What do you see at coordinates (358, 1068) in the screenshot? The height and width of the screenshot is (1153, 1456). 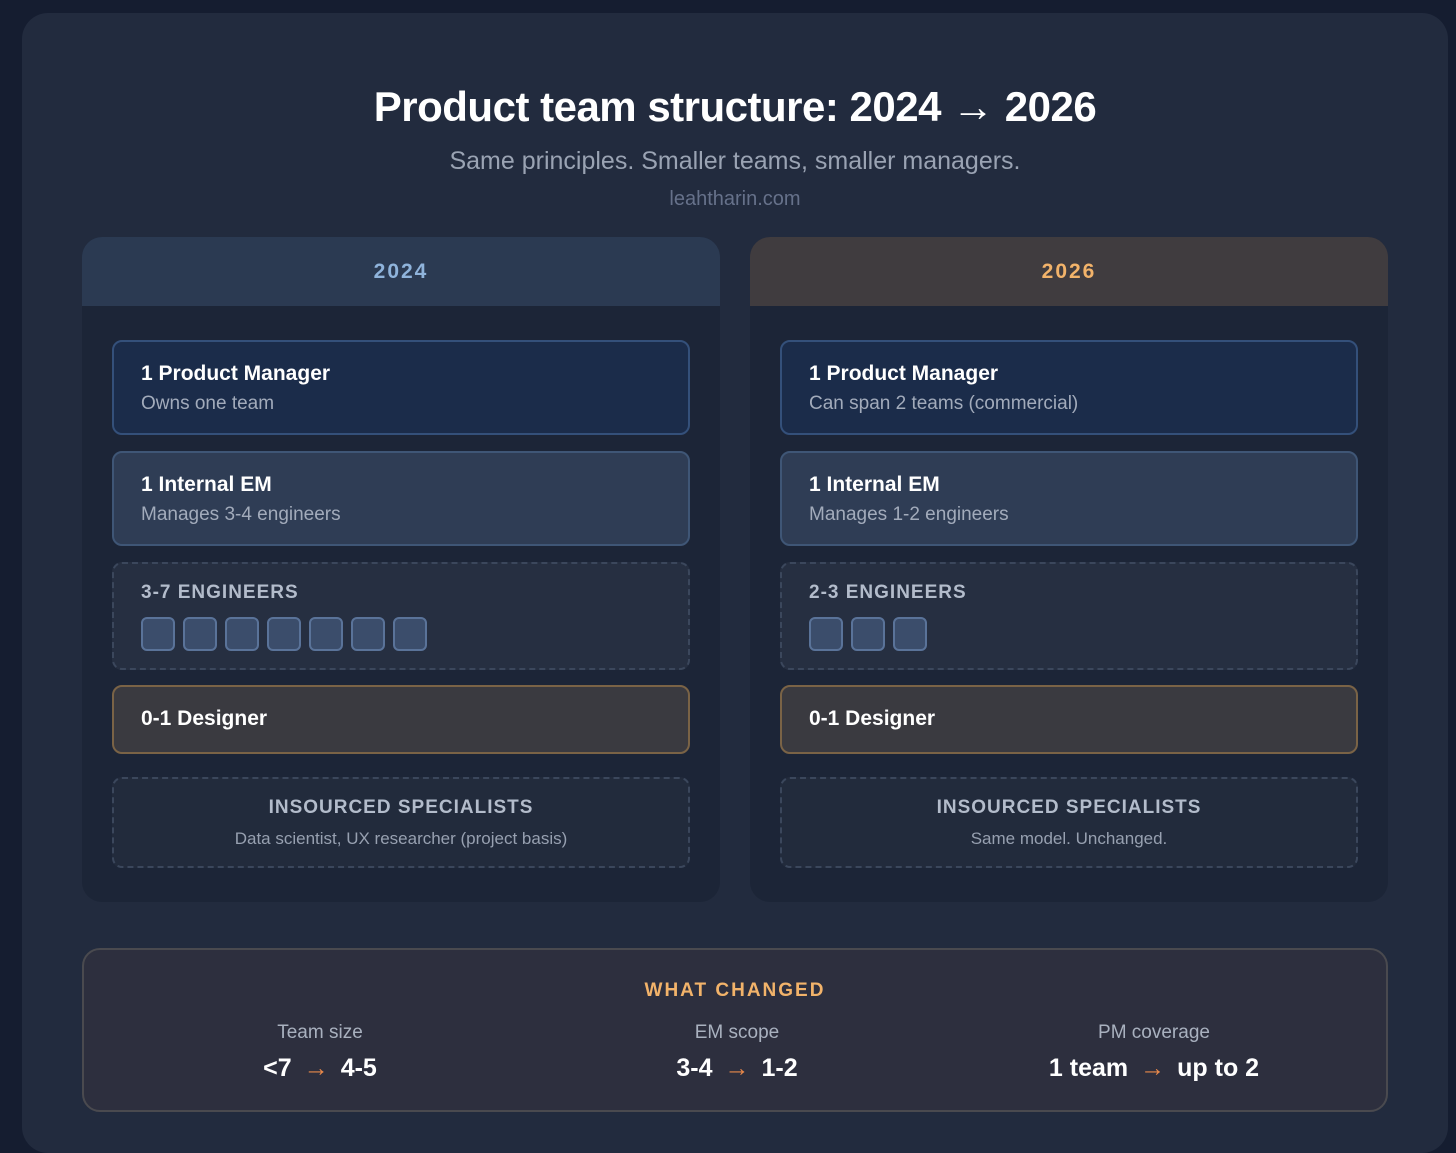 I see `stat-to: 4-5` at bounding box center [358, 1068].